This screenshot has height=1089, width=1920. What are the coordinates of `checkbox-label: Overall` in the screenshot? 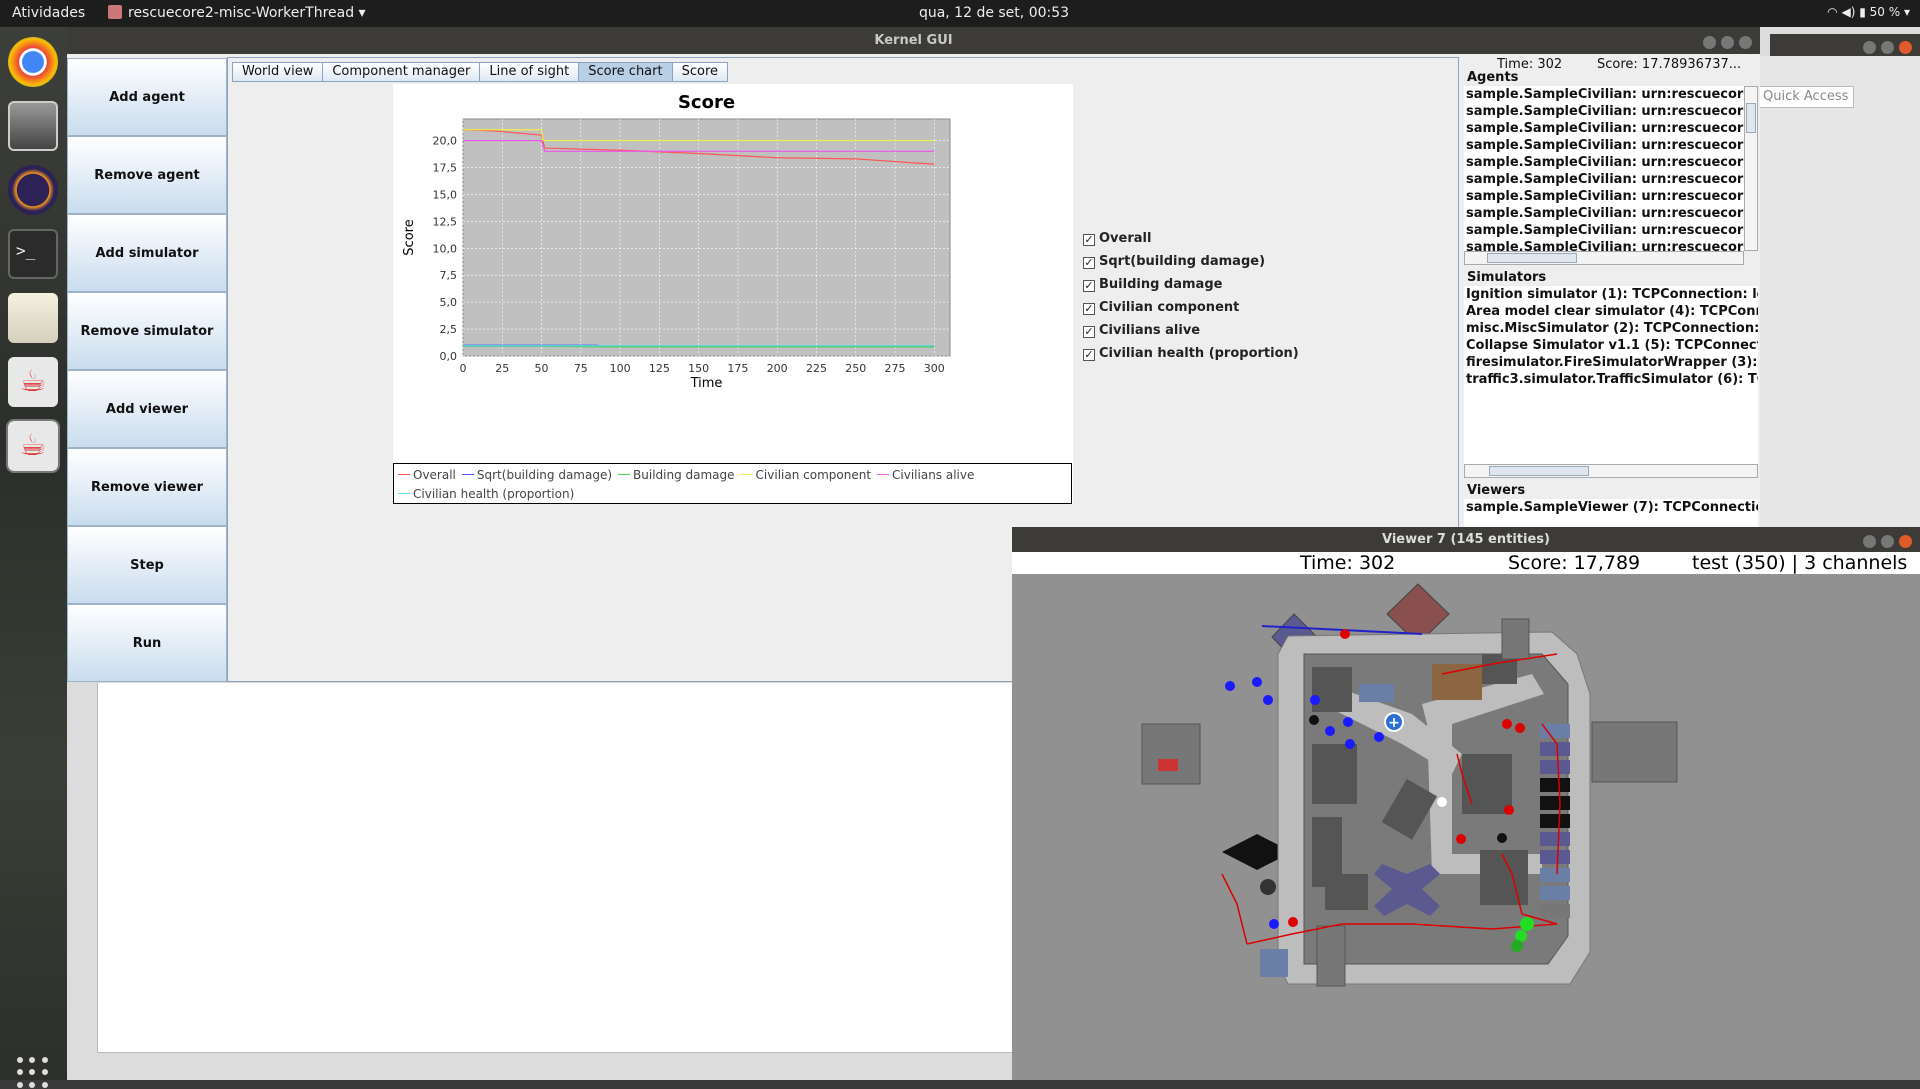 It's located at (1125, 238).